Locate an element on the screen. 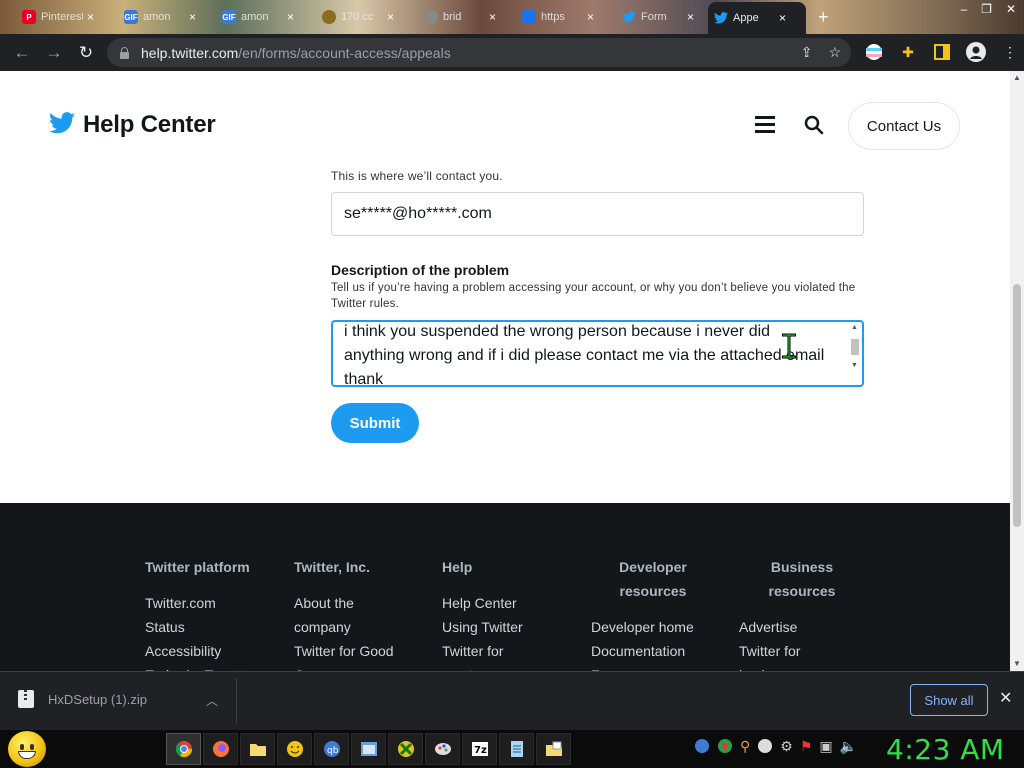  page-scrollbar: ▲ ▼ is located at coordinates (1017, 371).